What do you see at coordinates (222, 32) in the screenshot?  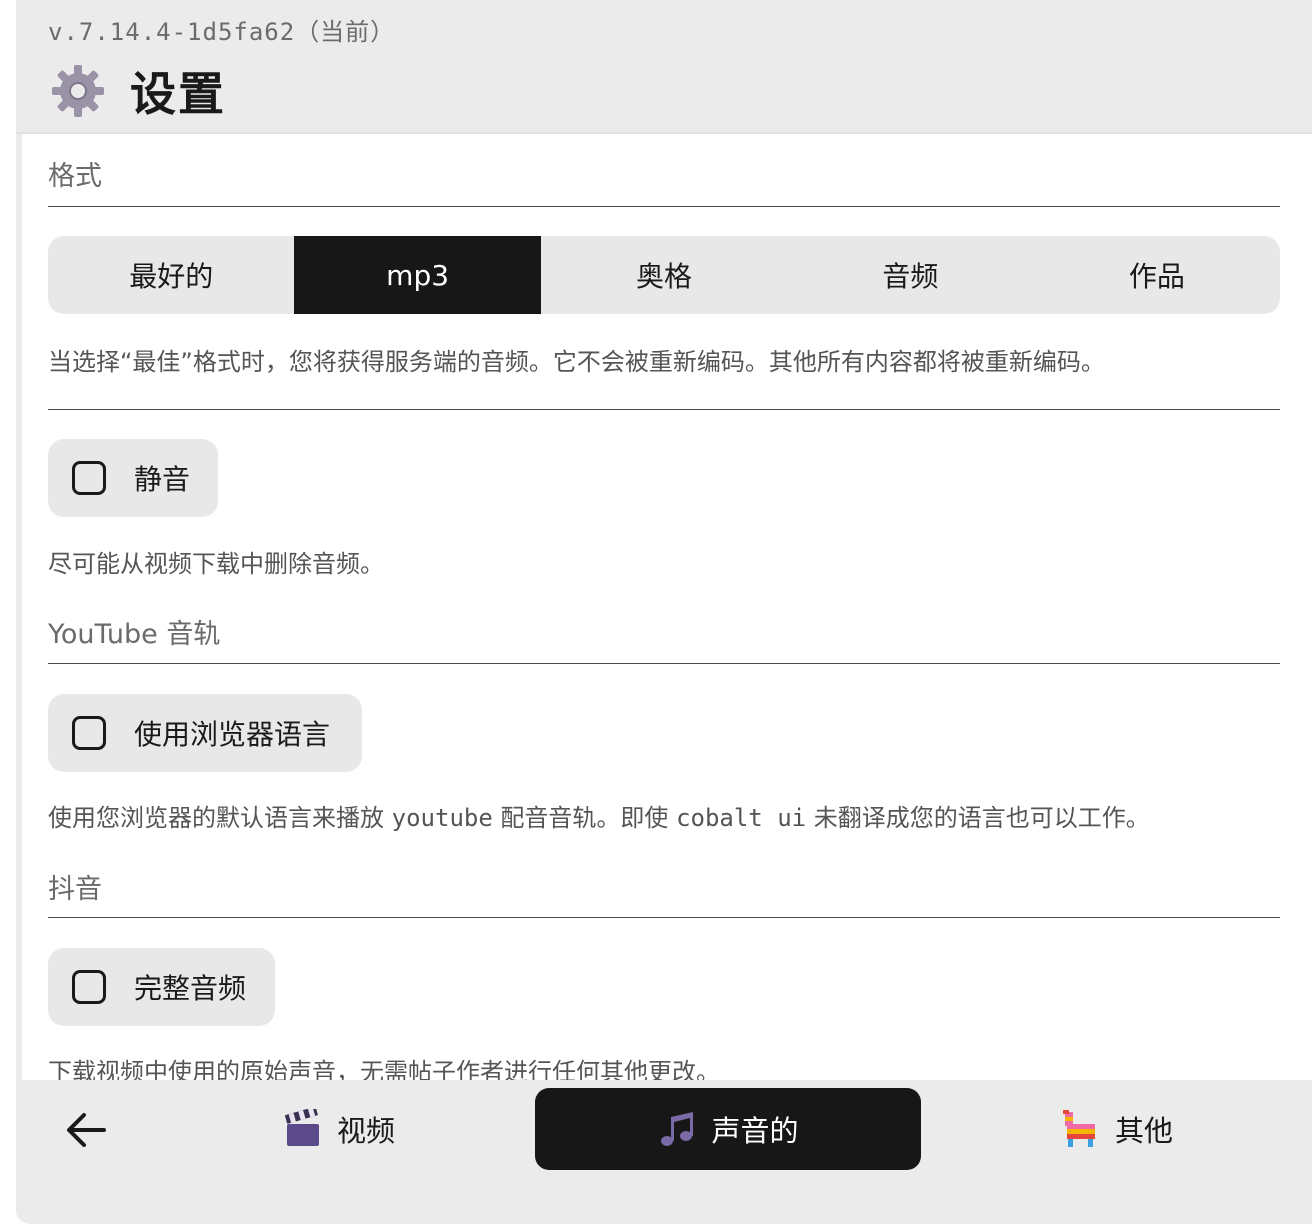 I see `version-label: v.7.14.4-1d5fa62（当前）` at bounding box center [222, 32].